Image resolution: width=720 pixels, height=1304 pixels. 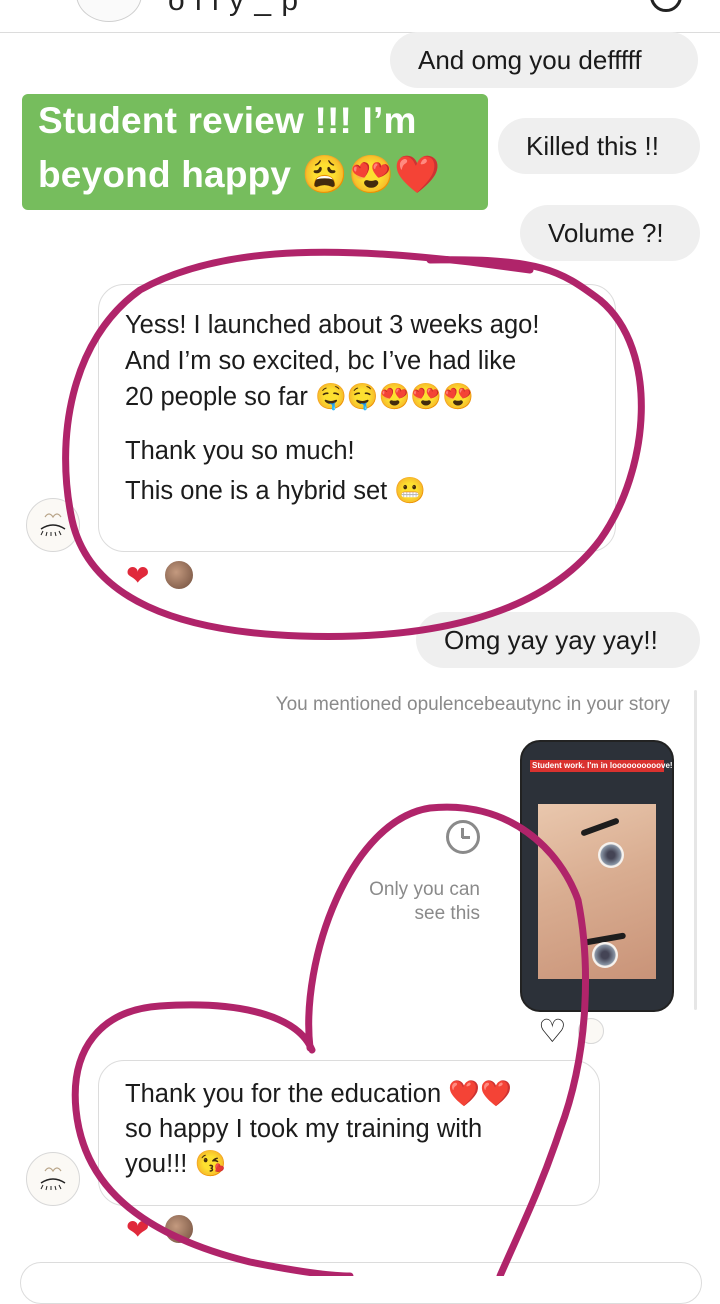 What do you see at coordinates (176, 1164) in the screenshot?
I see `message-line: you!!! 😘` at bounding box center [176, 1164].